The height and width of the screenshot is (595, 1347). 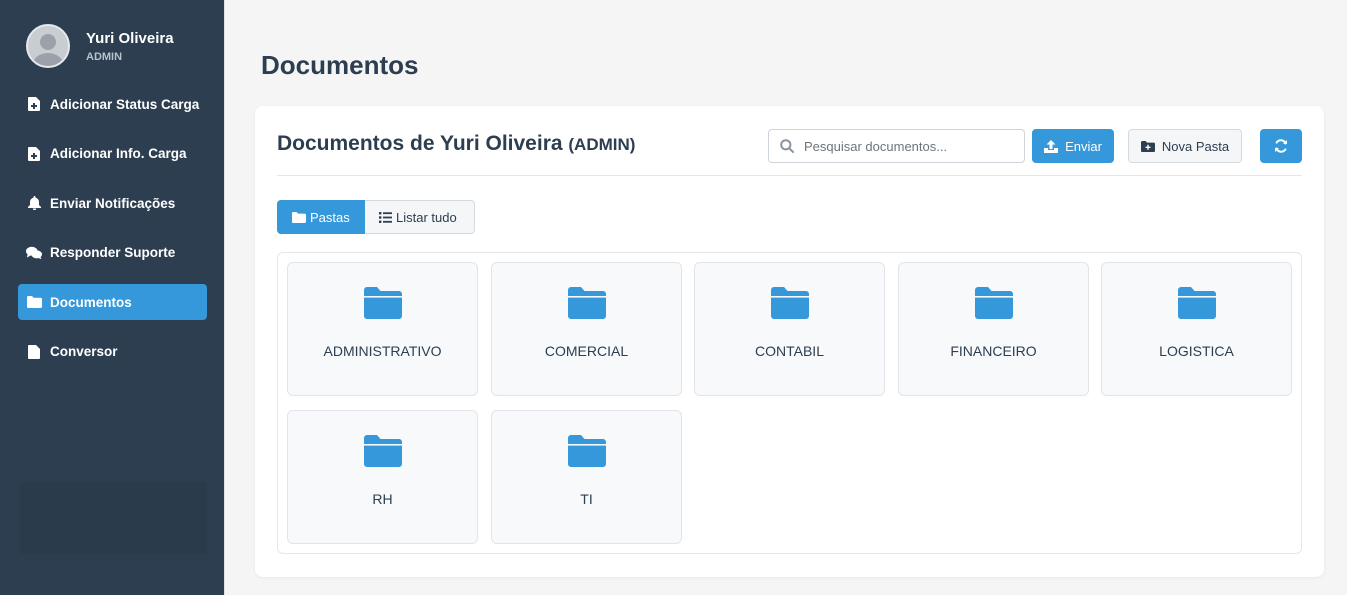 What do you see at coordinates (602, 144) in the screenshot?
I see `card-title-role: (ADMIN)` at bounding box center [602, 144].